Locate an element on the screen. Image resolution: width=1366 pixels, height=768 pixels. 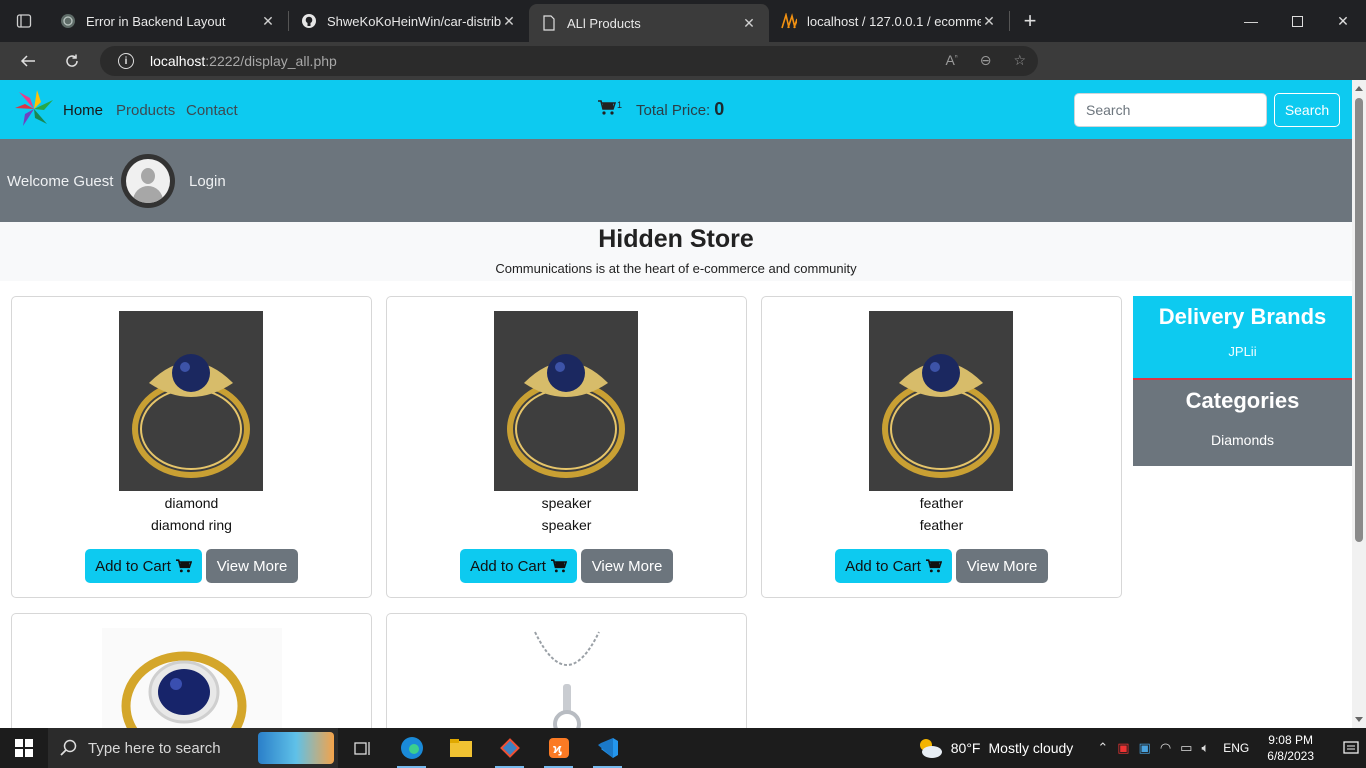
wifi-icon: ◠ is located at coordinates (1165, 748).